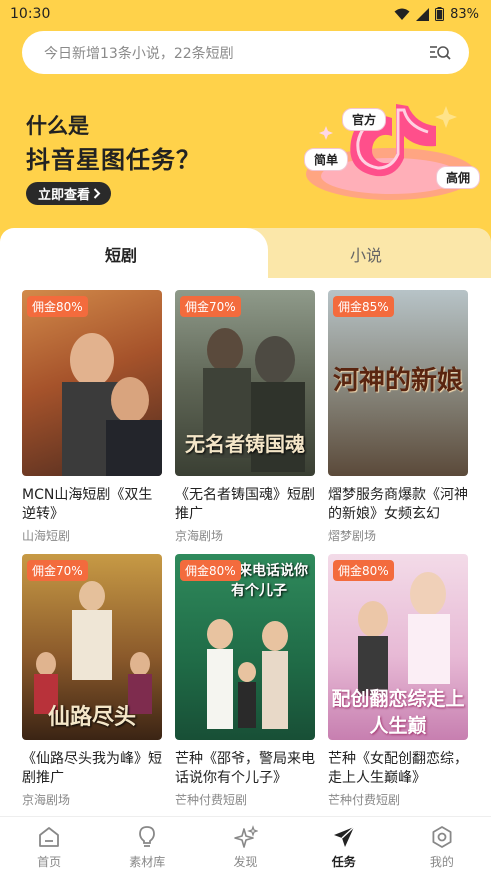  What do you see at coordinates (91, 717) in the screenshot?
I see `poster-title-text: 仙路尽头` at bounding box center [91, 717].